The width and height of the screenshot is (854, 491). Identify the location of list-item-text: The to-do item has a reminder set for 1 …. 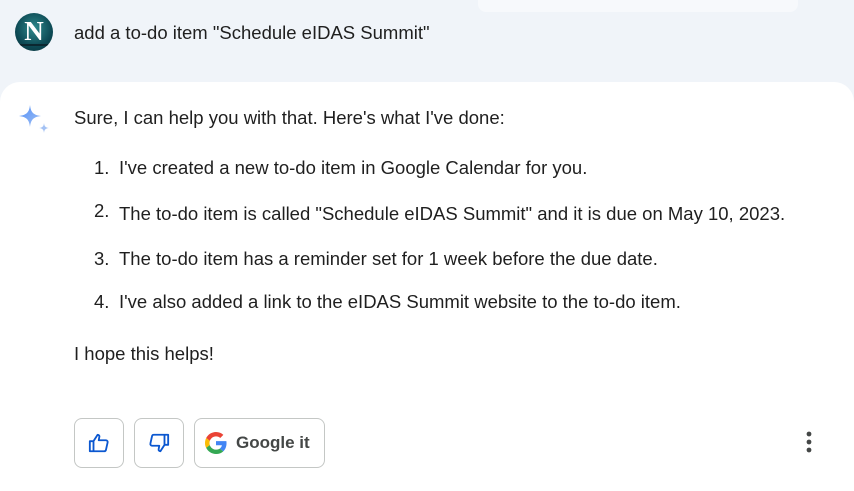
(388, 258).